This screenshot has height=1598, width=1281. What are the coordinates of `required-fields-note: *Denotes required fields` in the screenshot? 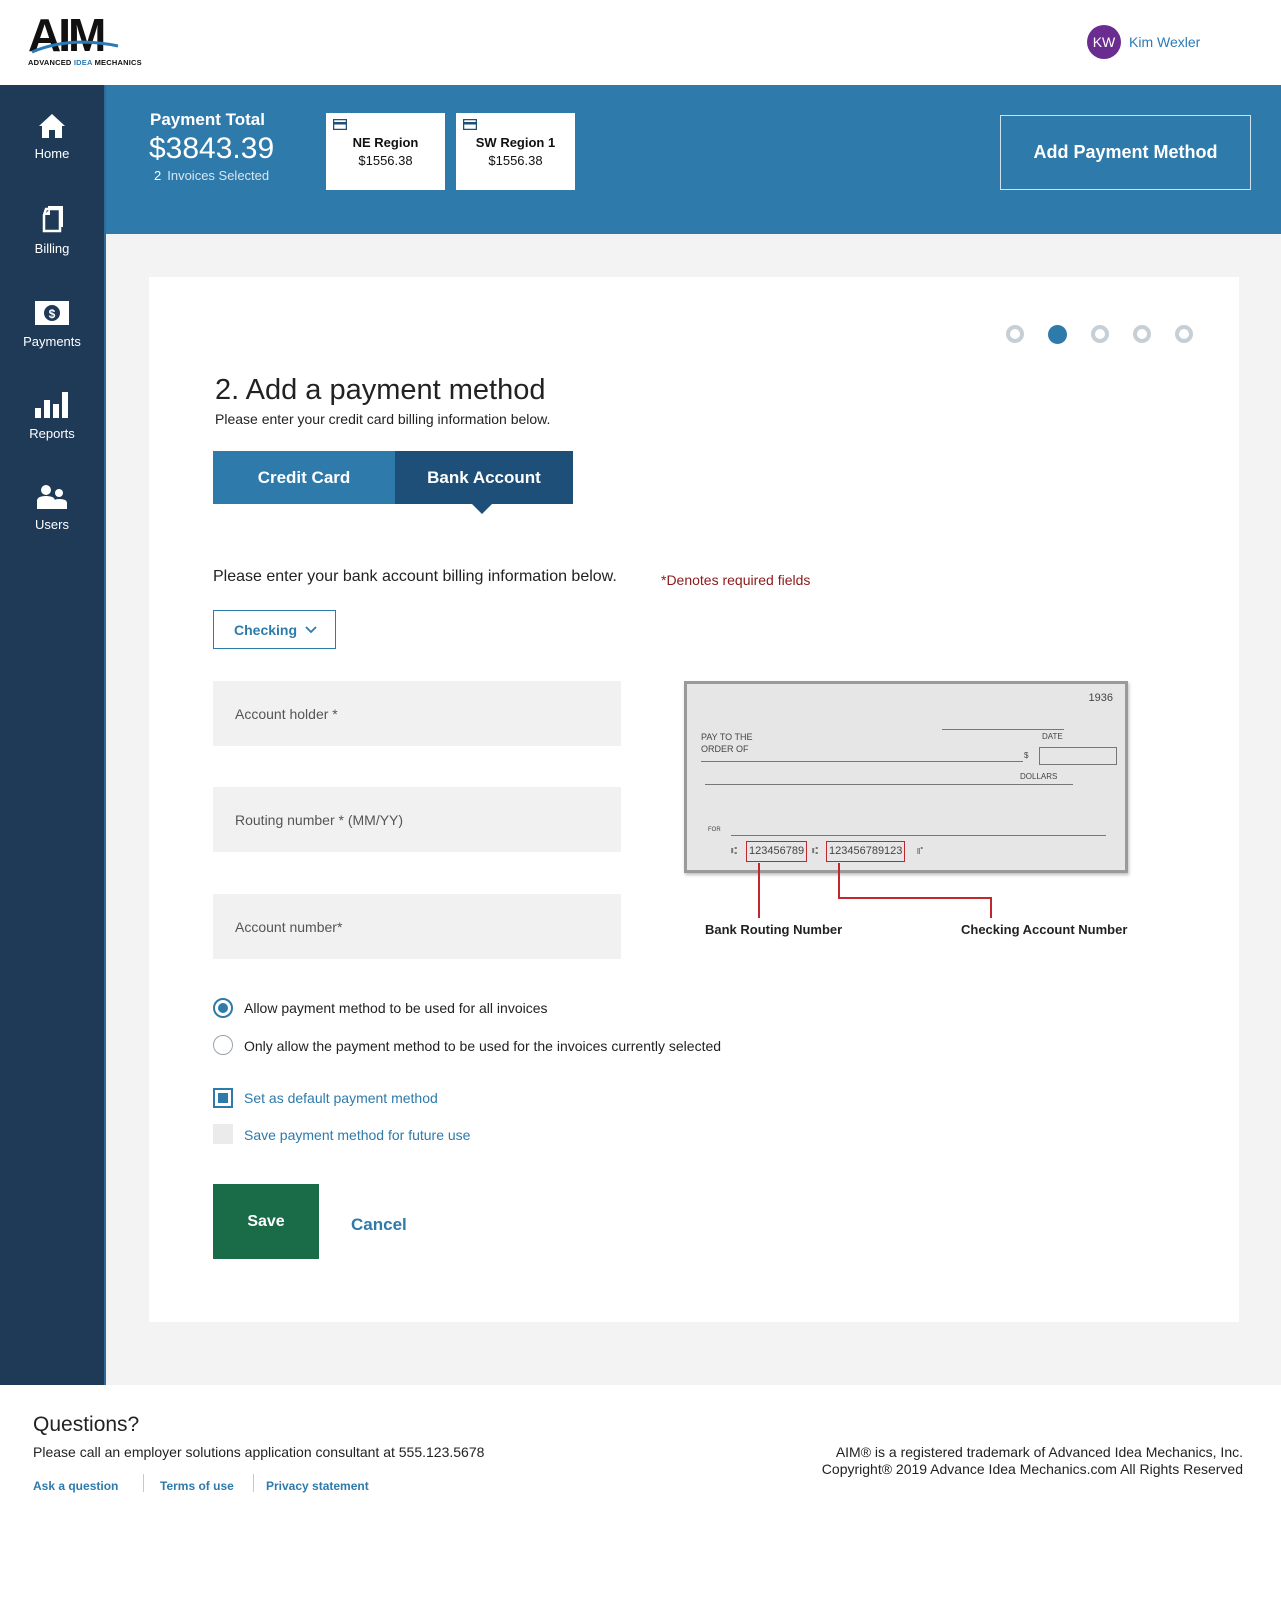 It's located at (736, 580).